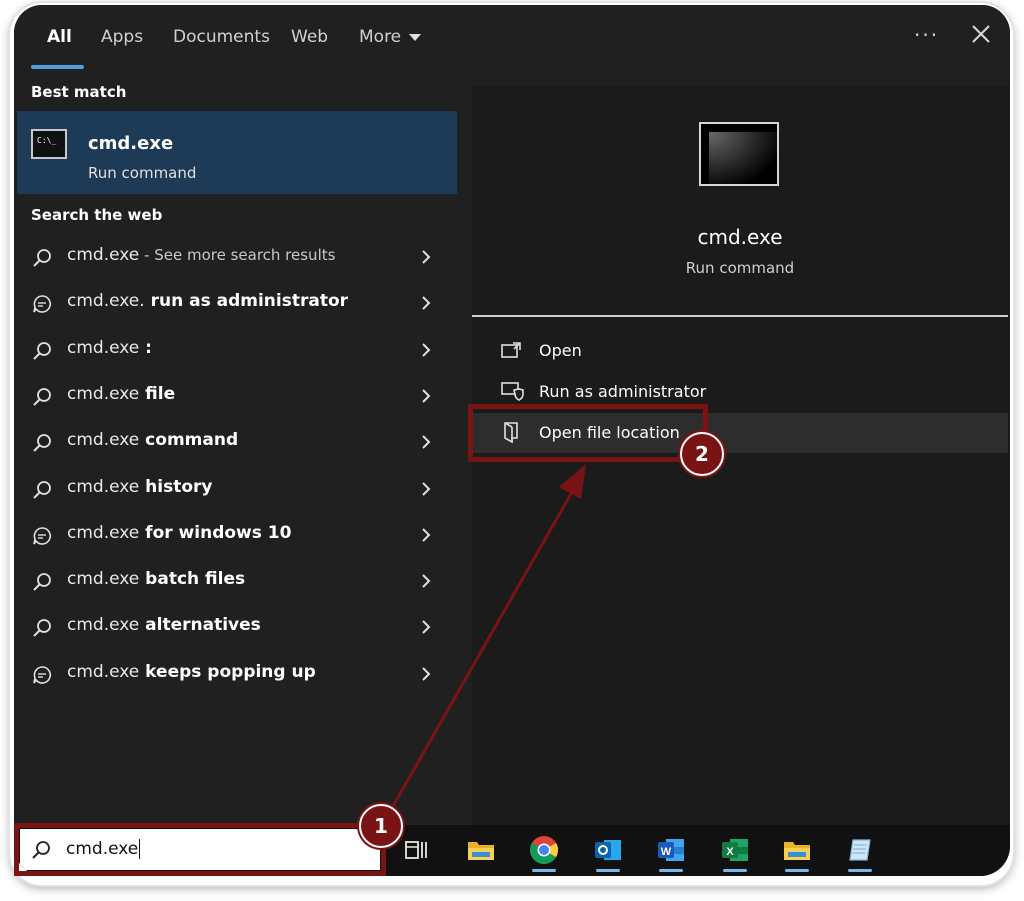 This screenshot has width=1024, height=901. What do you see at coordinates (740, 433) in the screenshot?
I see `open-file-location-action: Open file location` at bounding box center [740, 433].